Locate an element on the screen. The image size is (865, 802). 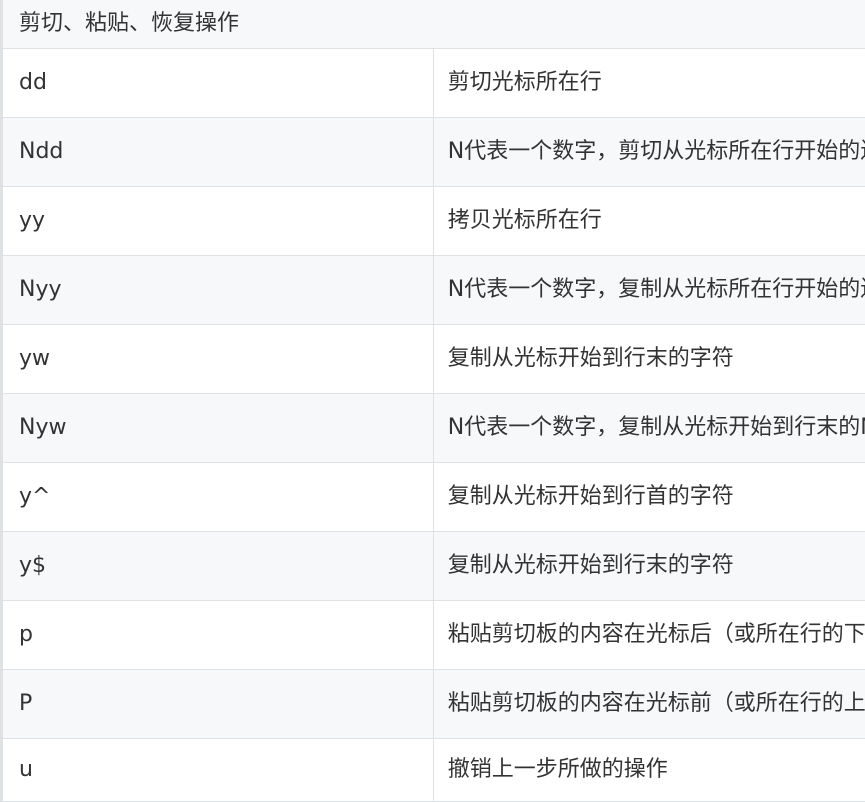
table-row: y$ 复制从光标开始到行末的字符 is located at coordinates (433, 566).